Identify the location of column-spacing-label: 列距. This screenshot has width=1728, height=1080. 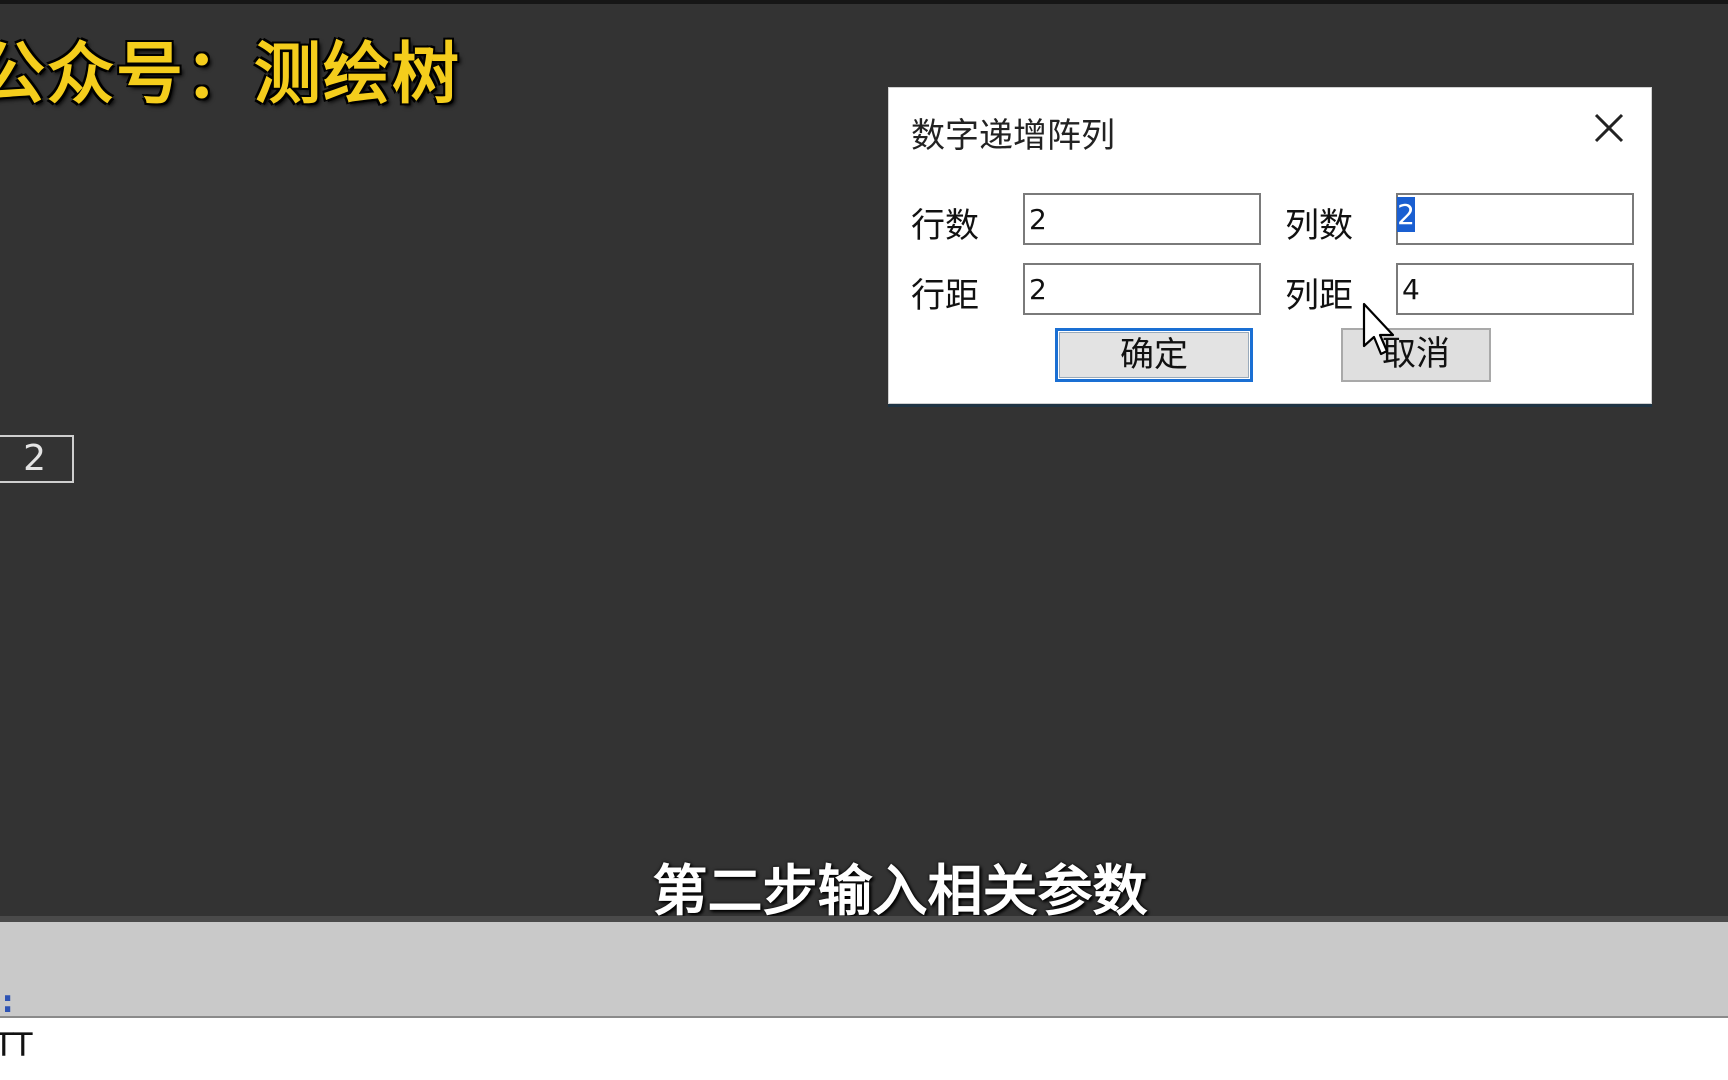
(1319, 296).